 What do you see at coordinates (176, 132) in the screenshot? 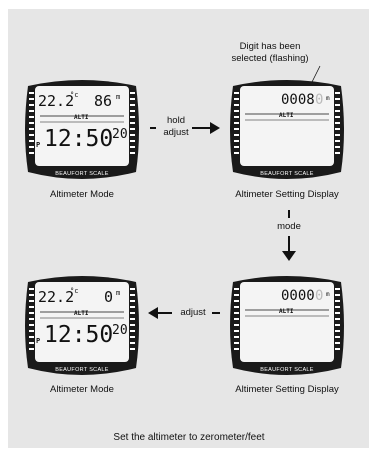
I see `adjust-label: adjust` at bounding box center [176, 132].